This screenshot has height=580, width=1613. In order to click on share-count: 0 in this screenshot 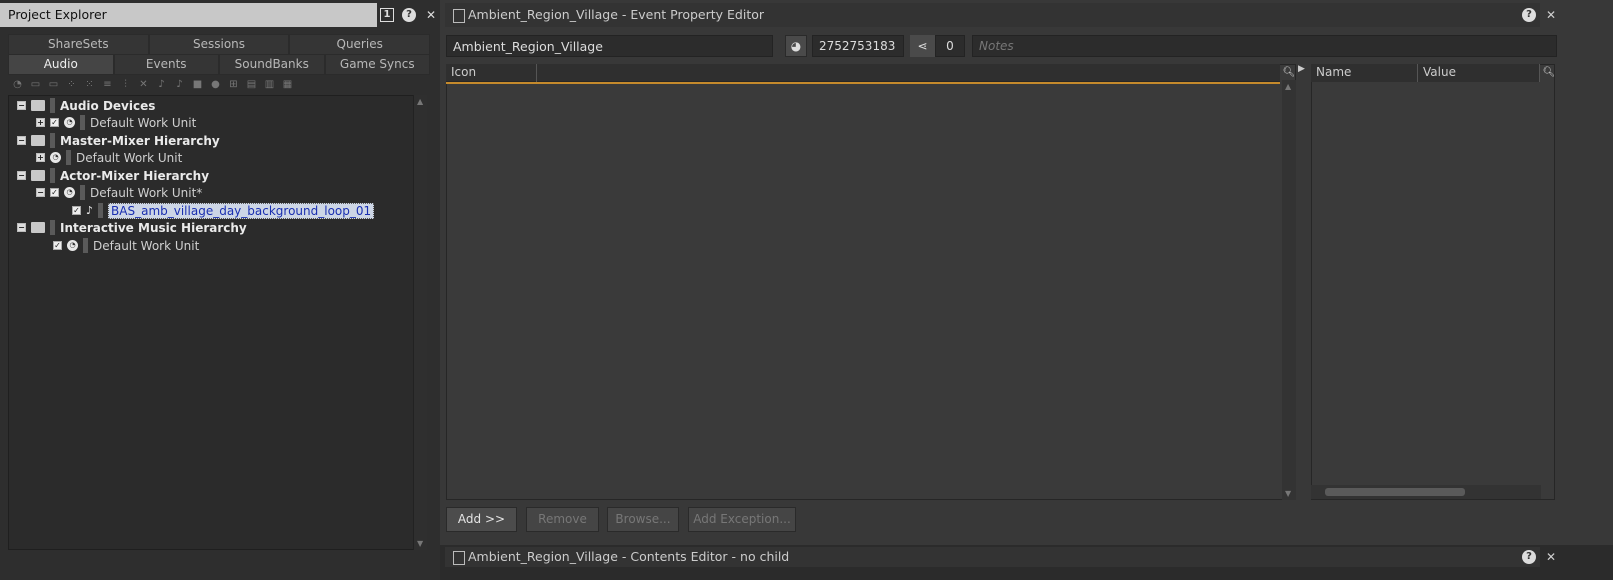, I will do `click(950, 46)`.